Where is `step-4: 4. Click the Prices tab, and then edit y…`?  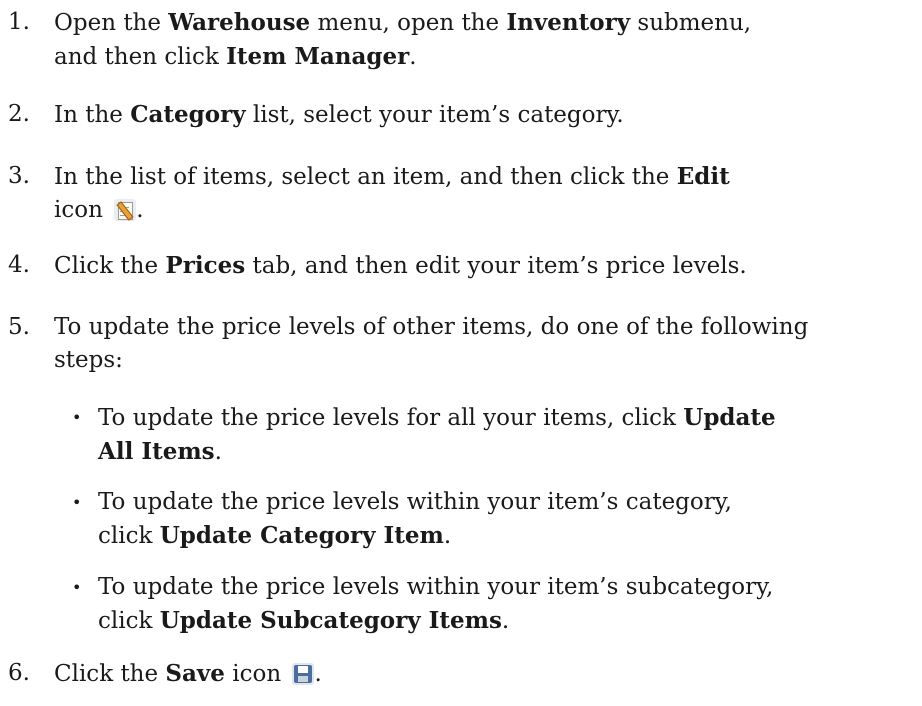
step-4: 4. Click the Prices tab, and then edit y… is located at coordinates (463, 266).